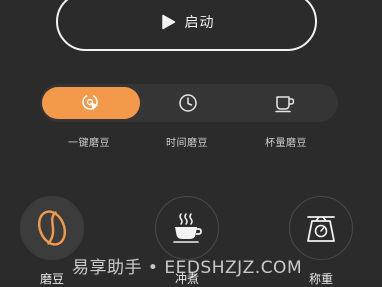  I want to click on mode-timed-grind, so click(188, 103).